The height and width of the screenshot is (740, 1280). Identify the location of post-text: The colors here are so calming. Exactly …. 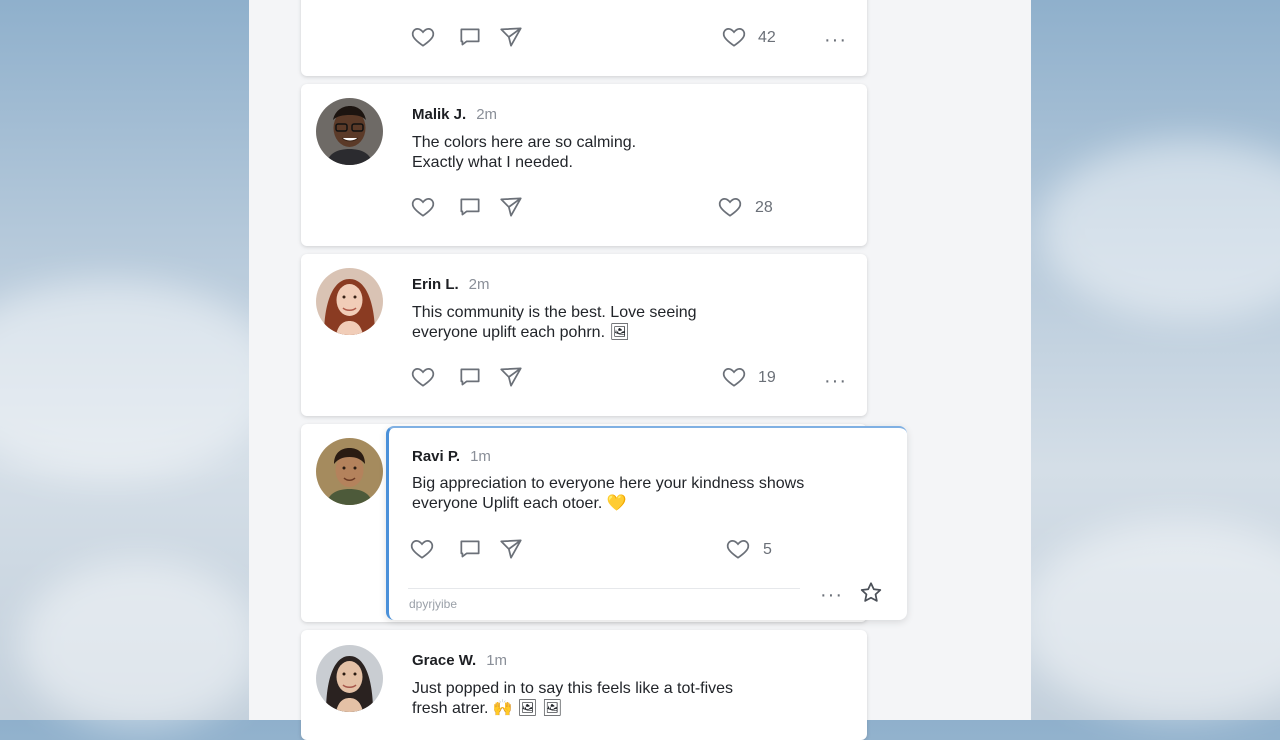
(637, 153).